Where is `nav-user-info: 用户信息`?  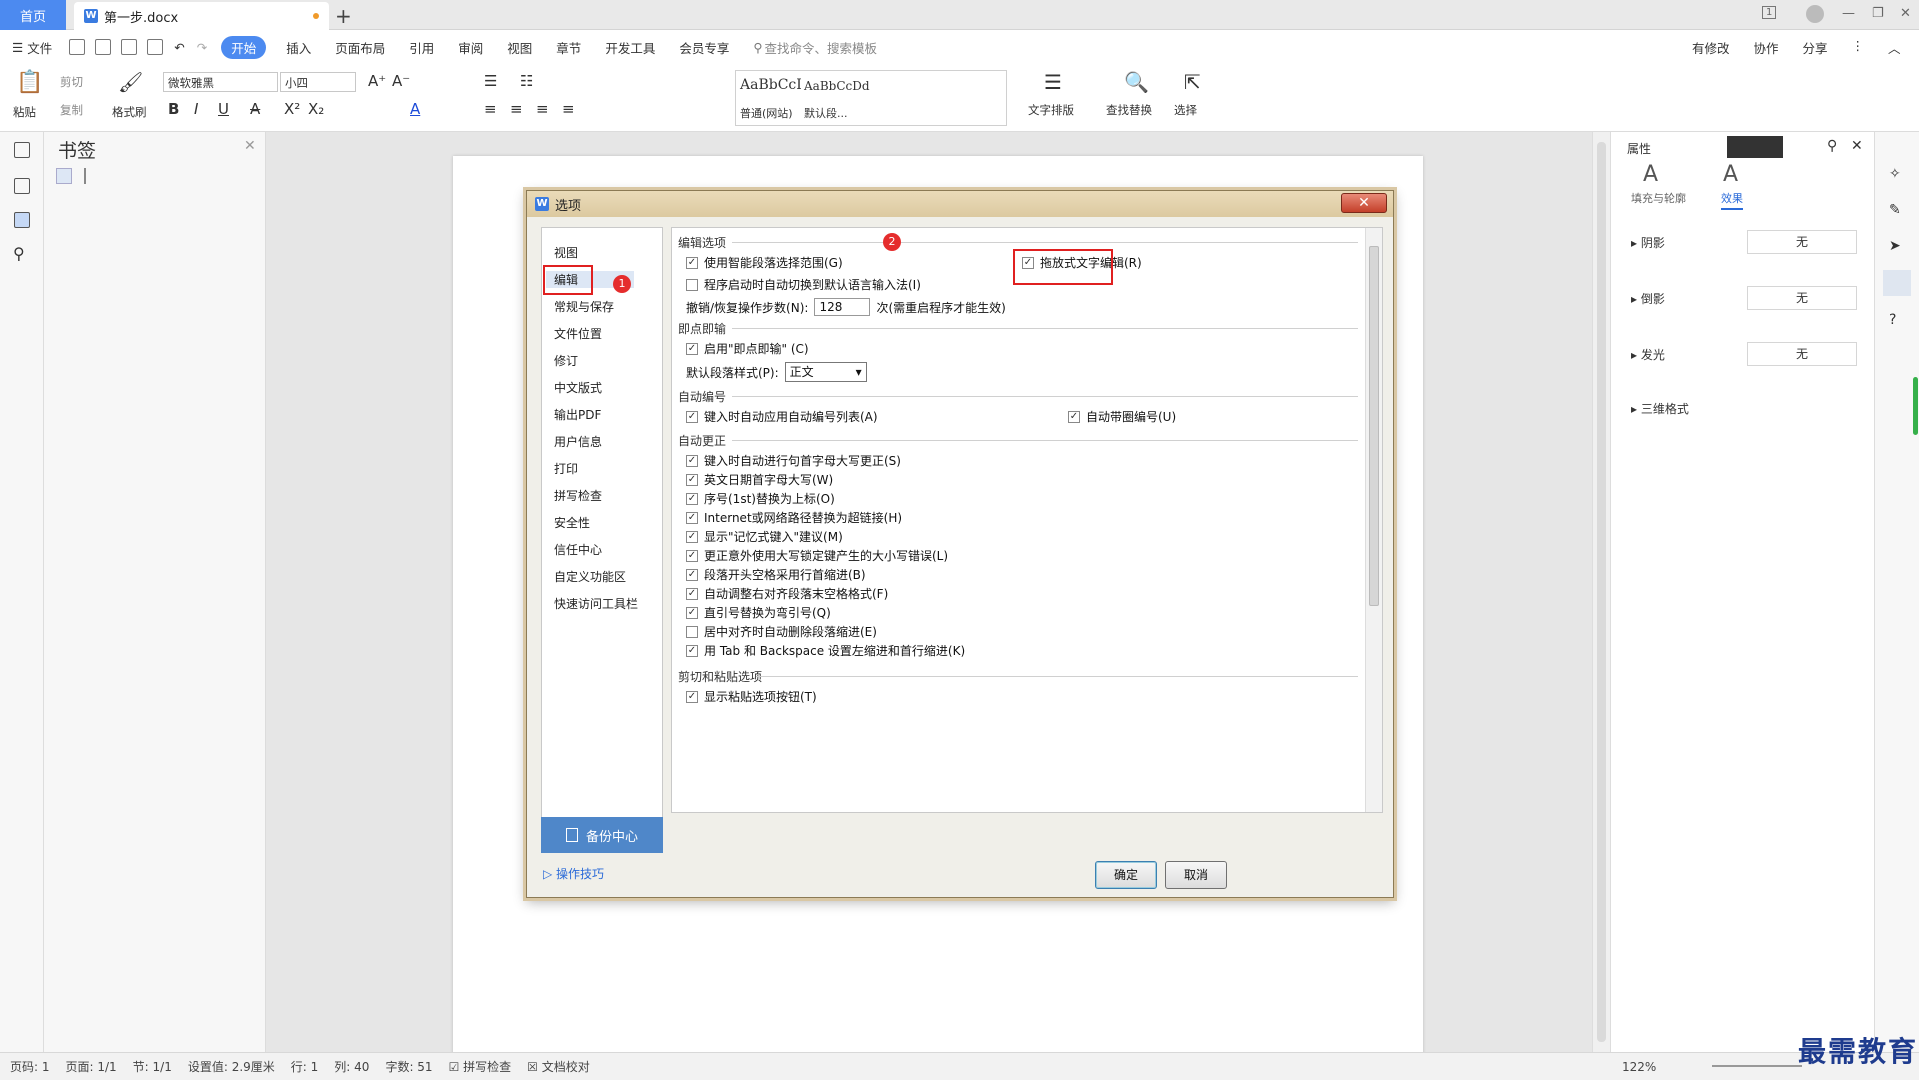 nav-user-info: 用户信息 is located at coordinates (578, 441).